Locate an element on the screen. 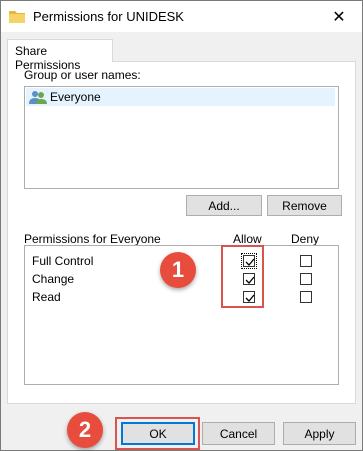  remove-button: Remove is located at coordinates (304, 205).